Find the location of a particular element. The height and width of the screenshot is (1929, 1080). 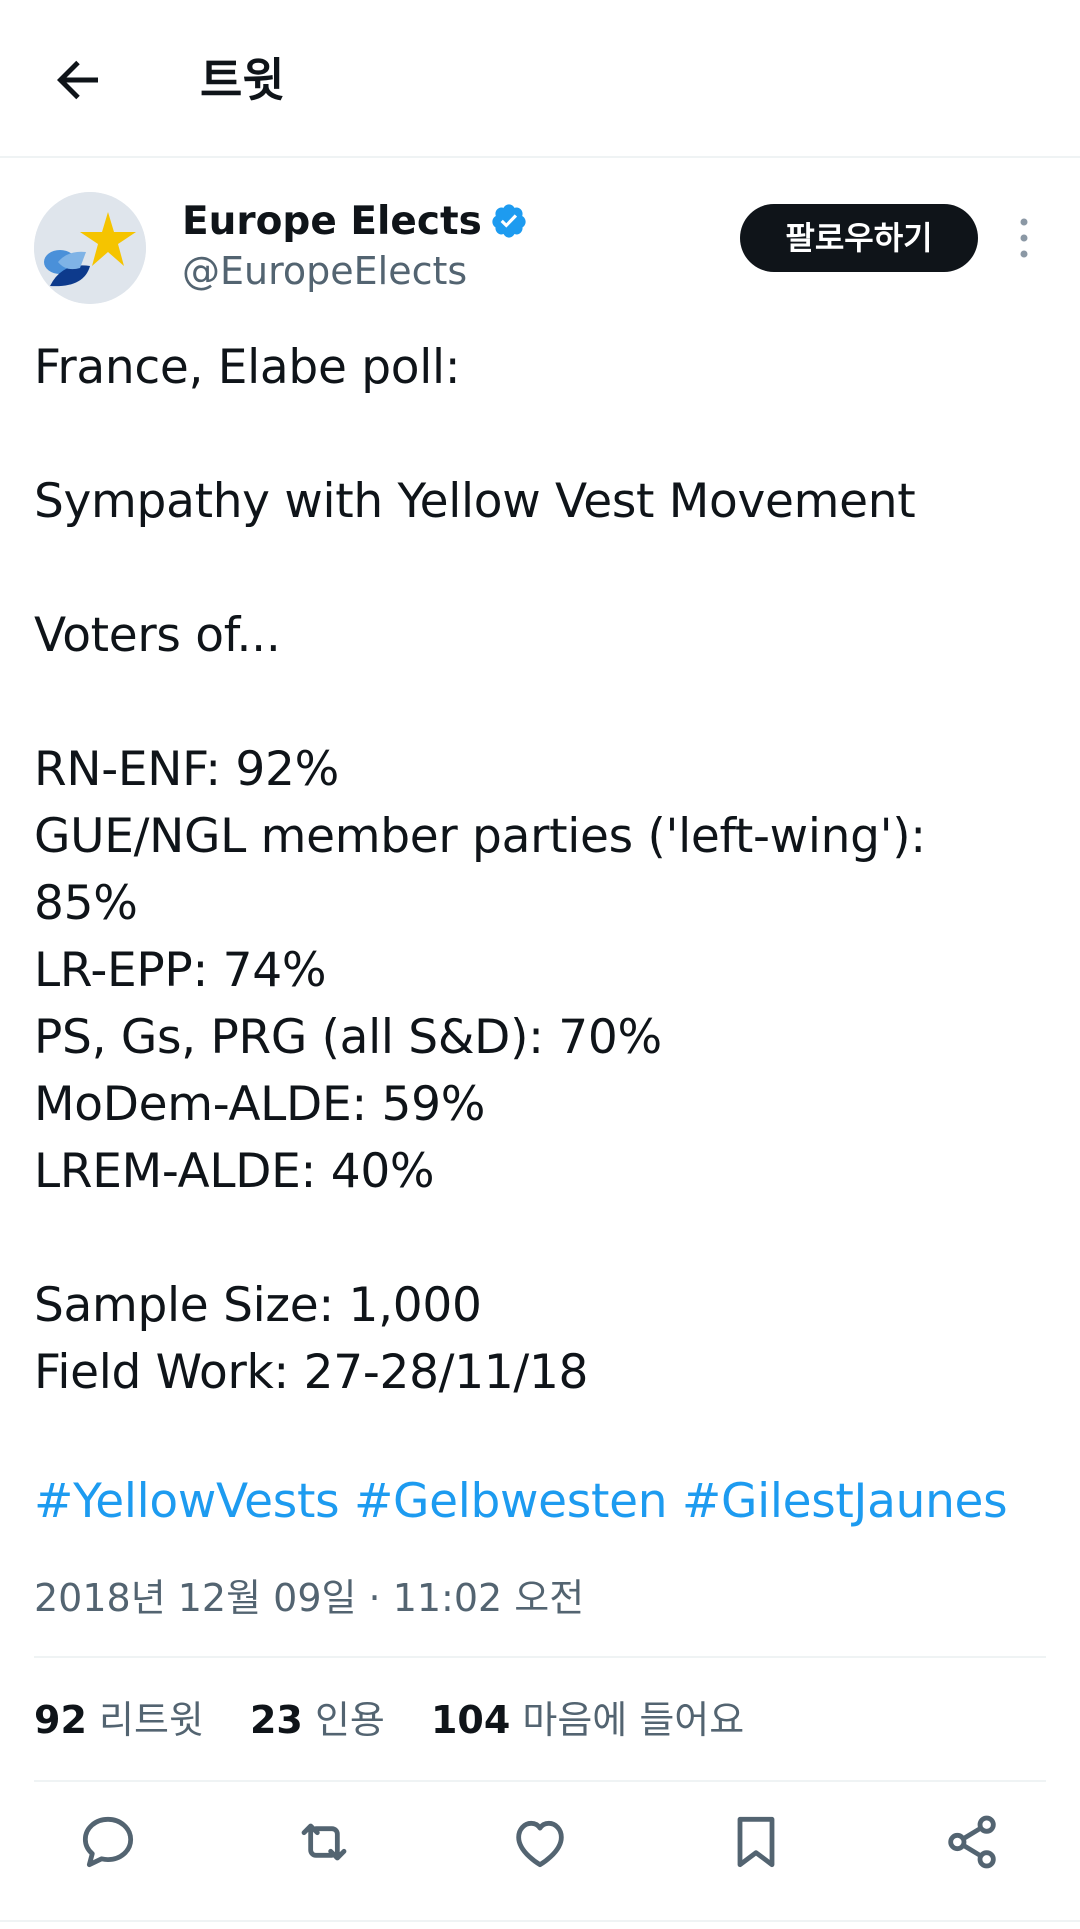

author-name: Europe Elects is located at coordinates (355, 222).